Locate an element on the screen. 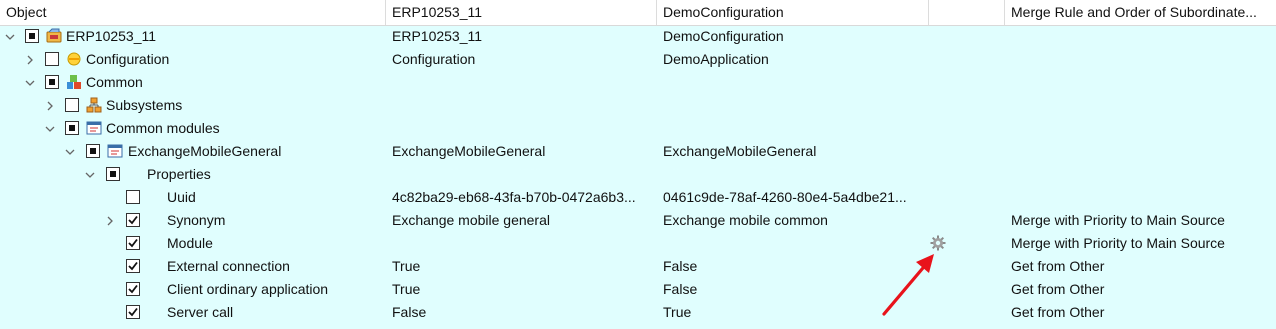 This screenshot has width=1276, height=329. tree-label: Uuid is located at coordinates (181, 197).